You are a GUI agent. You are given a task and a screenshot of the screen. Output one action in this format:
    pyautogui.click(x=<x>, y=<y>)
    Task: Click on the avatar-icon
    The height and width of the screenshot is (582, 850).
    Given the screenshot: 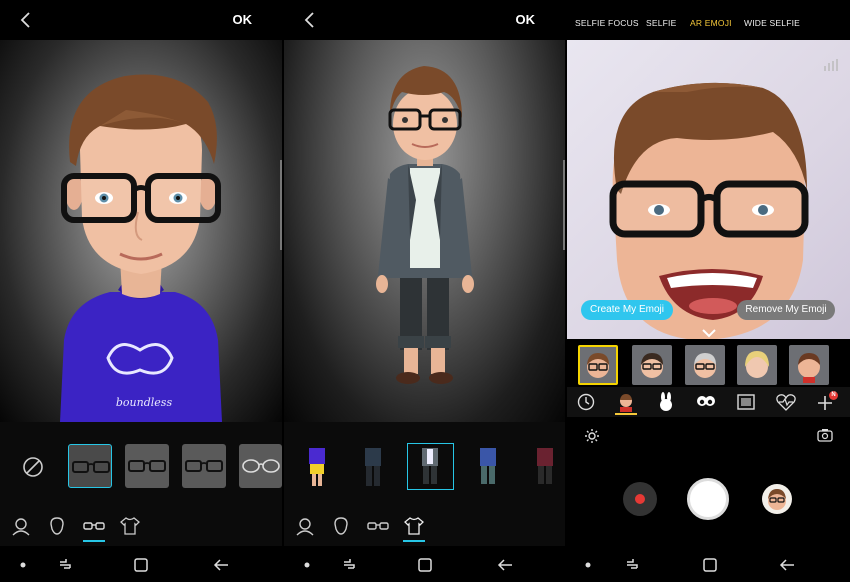 What is the action you would take?
    pyautogui.click(x=626, y=402)
    